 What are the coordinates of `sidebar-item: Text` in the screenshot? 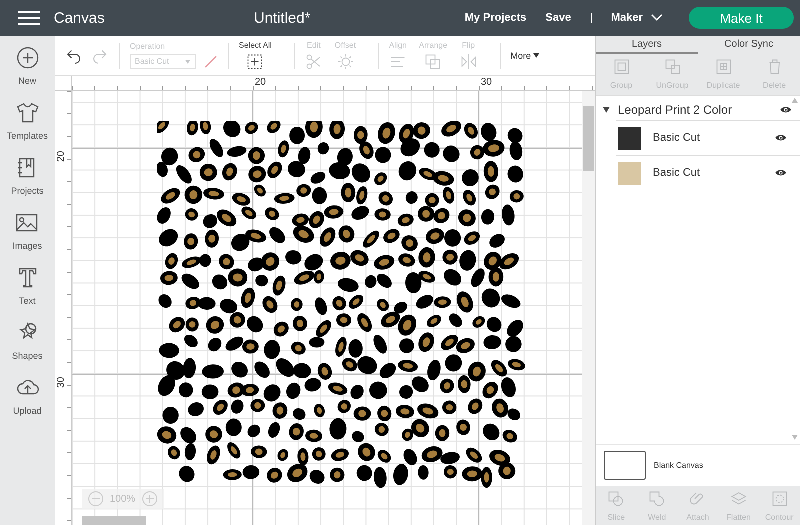 It's located at (28, 286).